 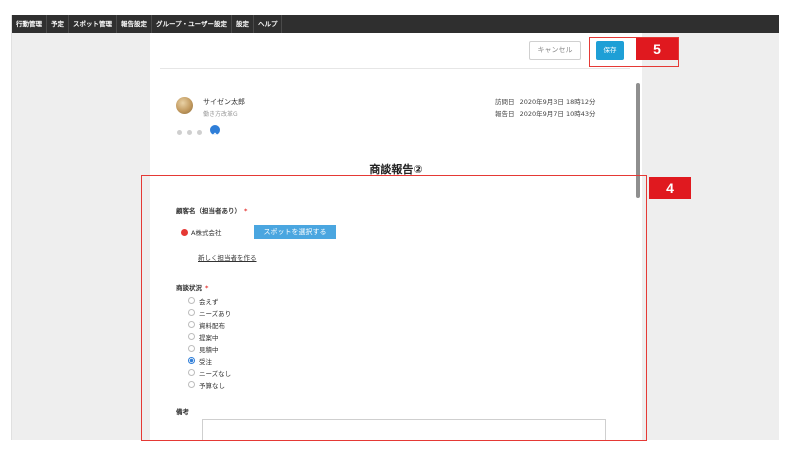 I want to click on nav-item-report-settings: 報告設定, so click(x=134, y=24).